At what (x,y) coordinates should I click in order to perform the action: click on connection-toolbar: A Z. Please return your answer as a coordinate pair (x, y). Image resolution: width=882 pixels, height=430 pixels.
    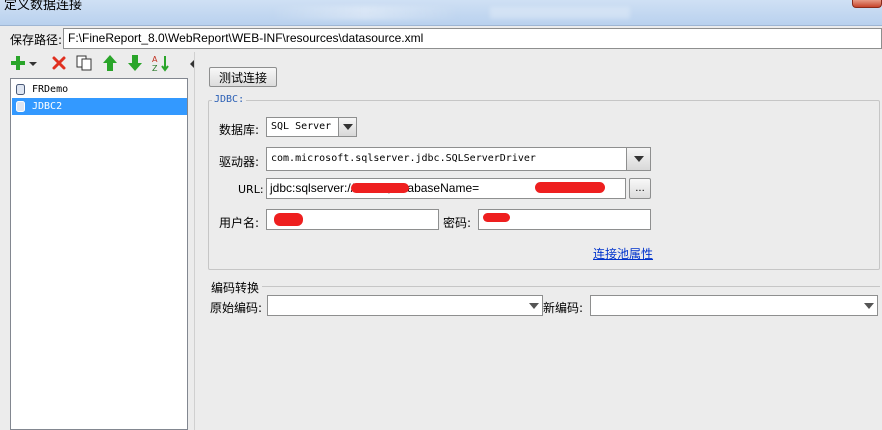
    Looking at the image, I should click on (99, 64).